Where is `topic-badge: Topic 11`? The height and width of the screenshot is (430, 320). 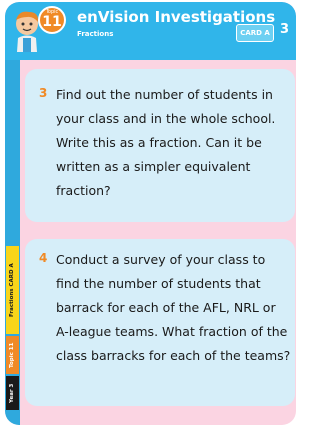 topic-badge: Topic 11 is located at coordinates (52, 20).